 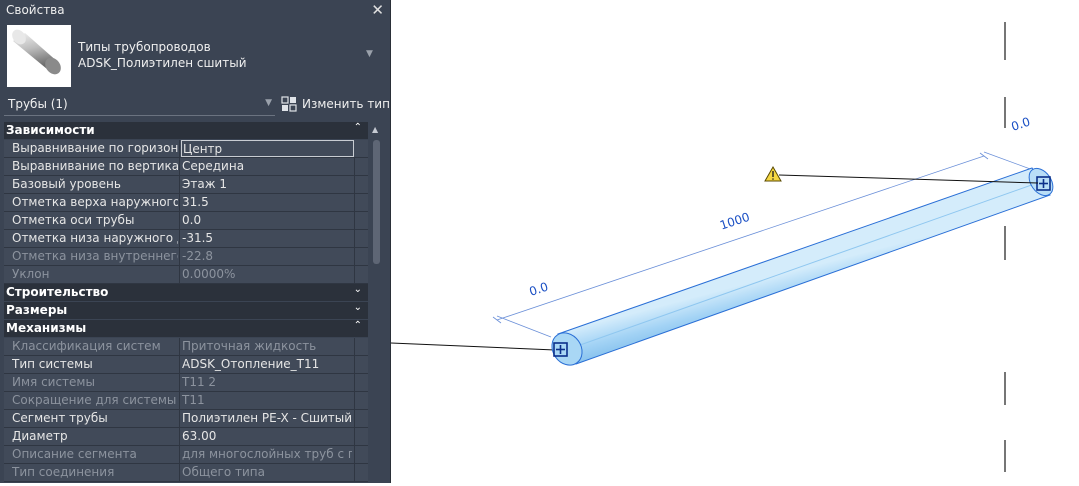 I want to click on property-row: Тип системы ADSK_Отопление_Т11, so click(x=186, y=365).